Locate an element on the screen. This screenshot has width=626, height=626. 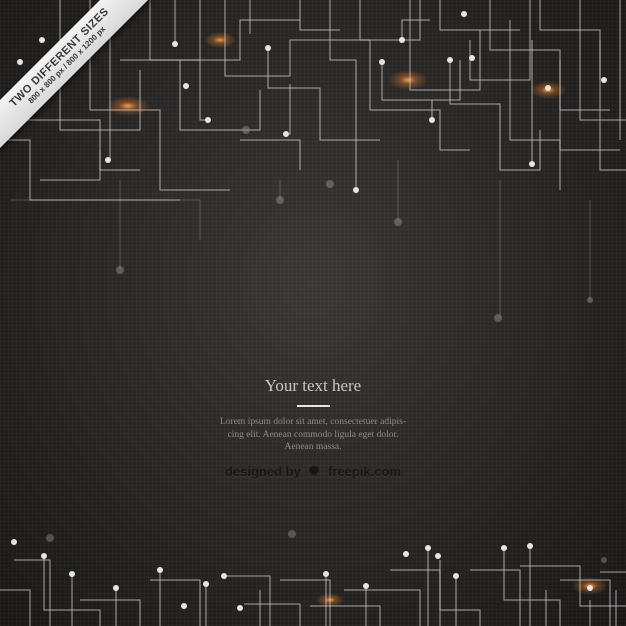
credit-brand: freepik.com is located at coordinates (365, 471).